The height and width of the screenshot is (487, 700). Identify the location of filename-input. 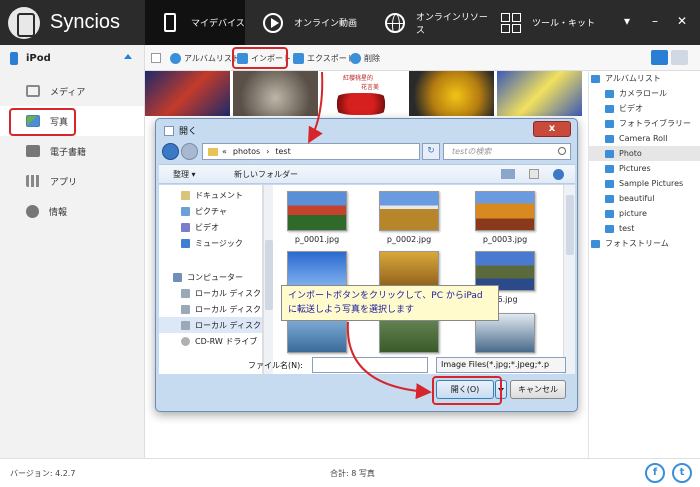
(370, 365).